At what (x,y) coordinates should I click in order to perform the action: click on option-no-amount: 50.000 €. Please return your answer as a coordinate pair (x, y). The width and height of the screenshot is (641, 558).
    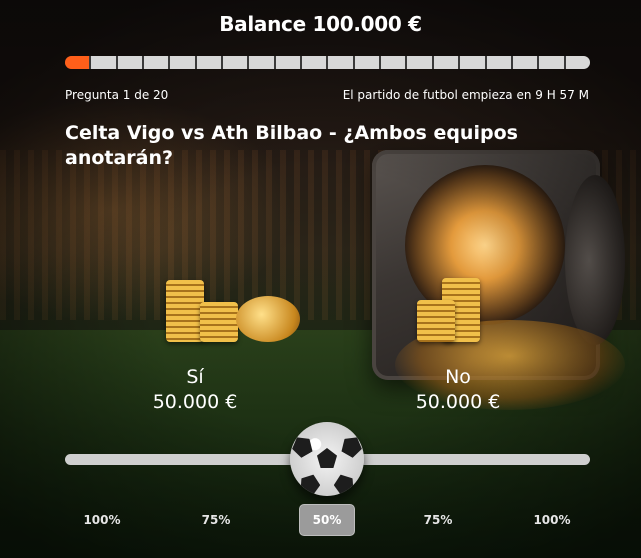
    Looking at the image, I should click on (458, 402).